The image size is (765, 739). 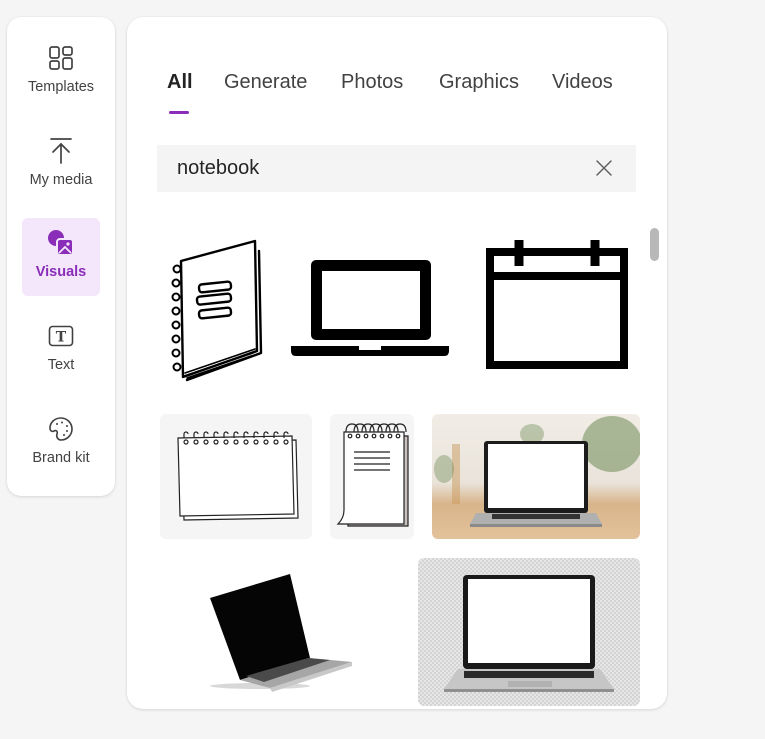 I want to click on sidebar-item-text: T Text, so click(x=61, y=350).